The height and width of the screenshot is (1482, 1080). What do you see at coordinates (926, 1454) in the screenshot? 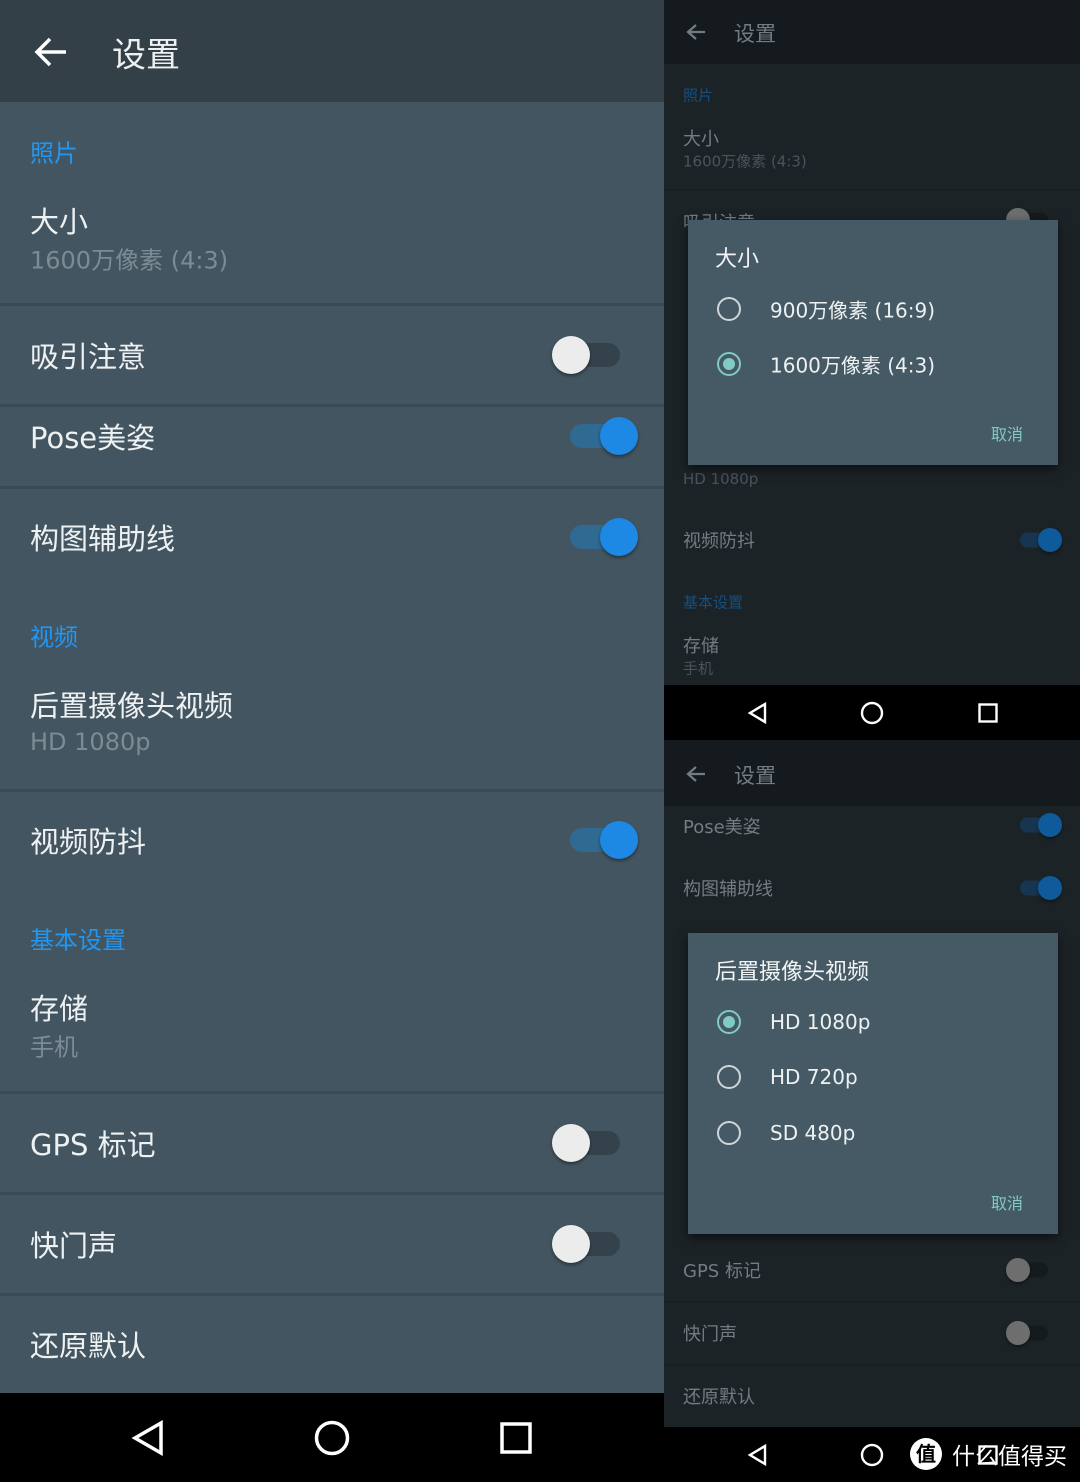
I see `watermark-logo-icon: 值` at bounding box center [926, 1454].